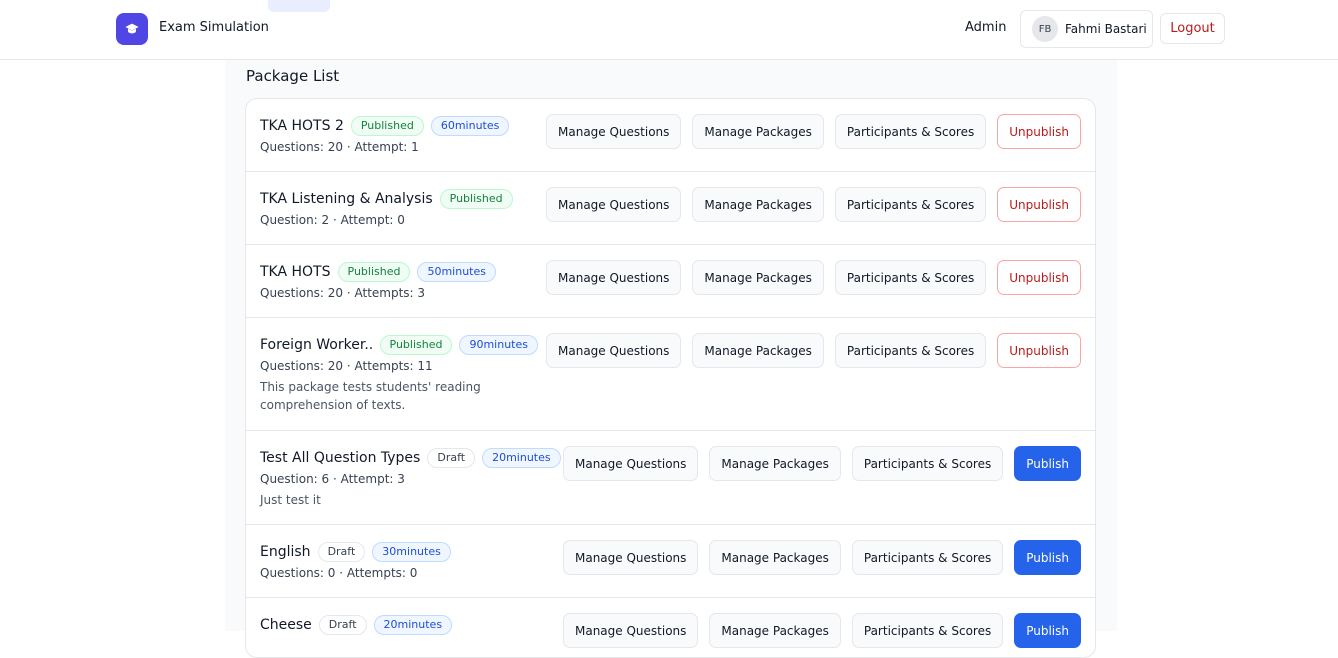 The image size is (1338, 658). I want to click on package-stats: Question: 6 · Attempt: 3, so click(332, 479).